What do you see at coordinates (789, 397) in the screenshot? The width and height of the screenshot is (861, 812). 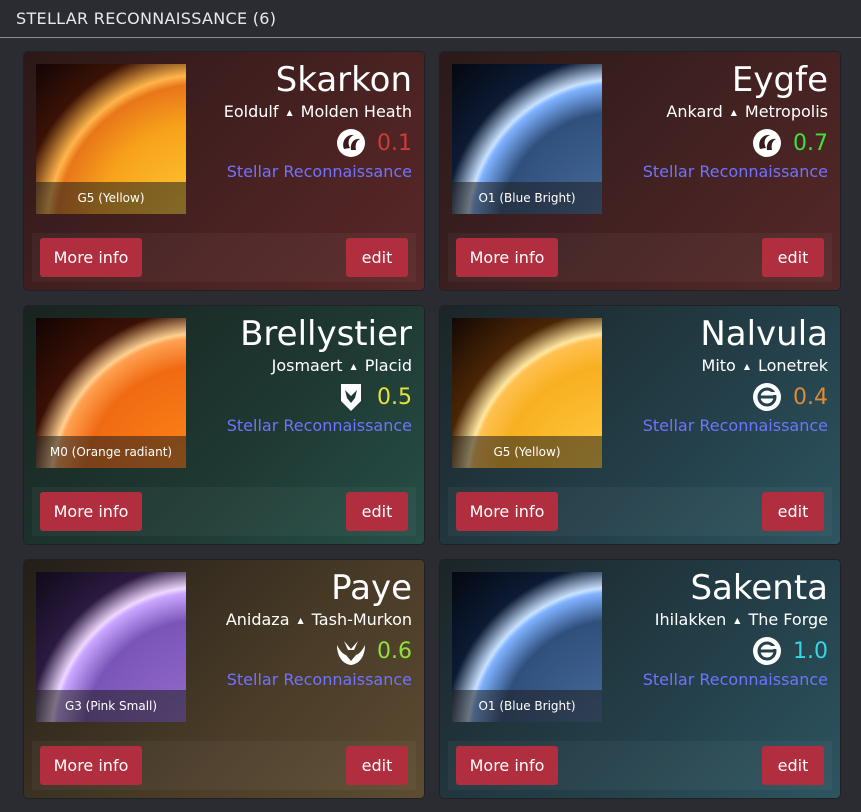 I see `security-row: 0.4` at bounding box center [789, 397].